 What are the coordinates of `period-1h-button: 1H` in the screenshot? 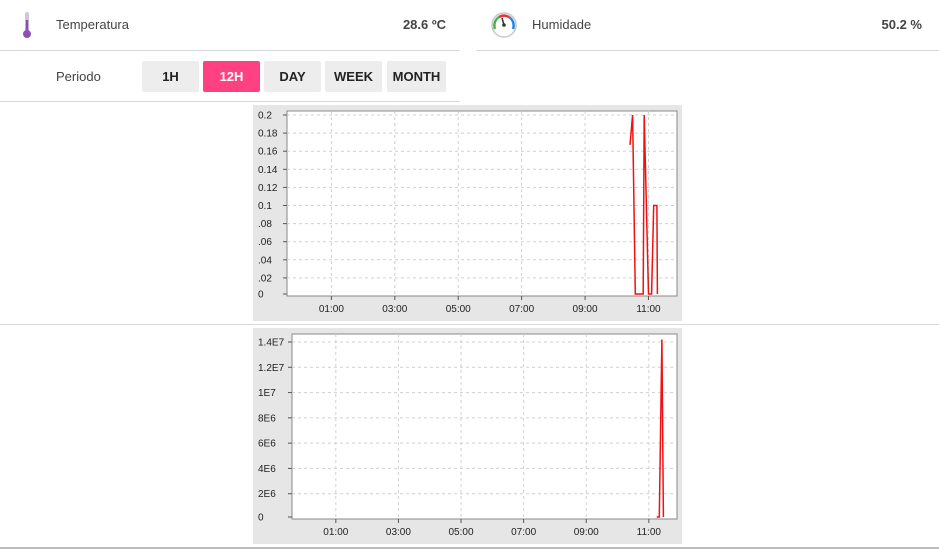 It's located at (170, 76).